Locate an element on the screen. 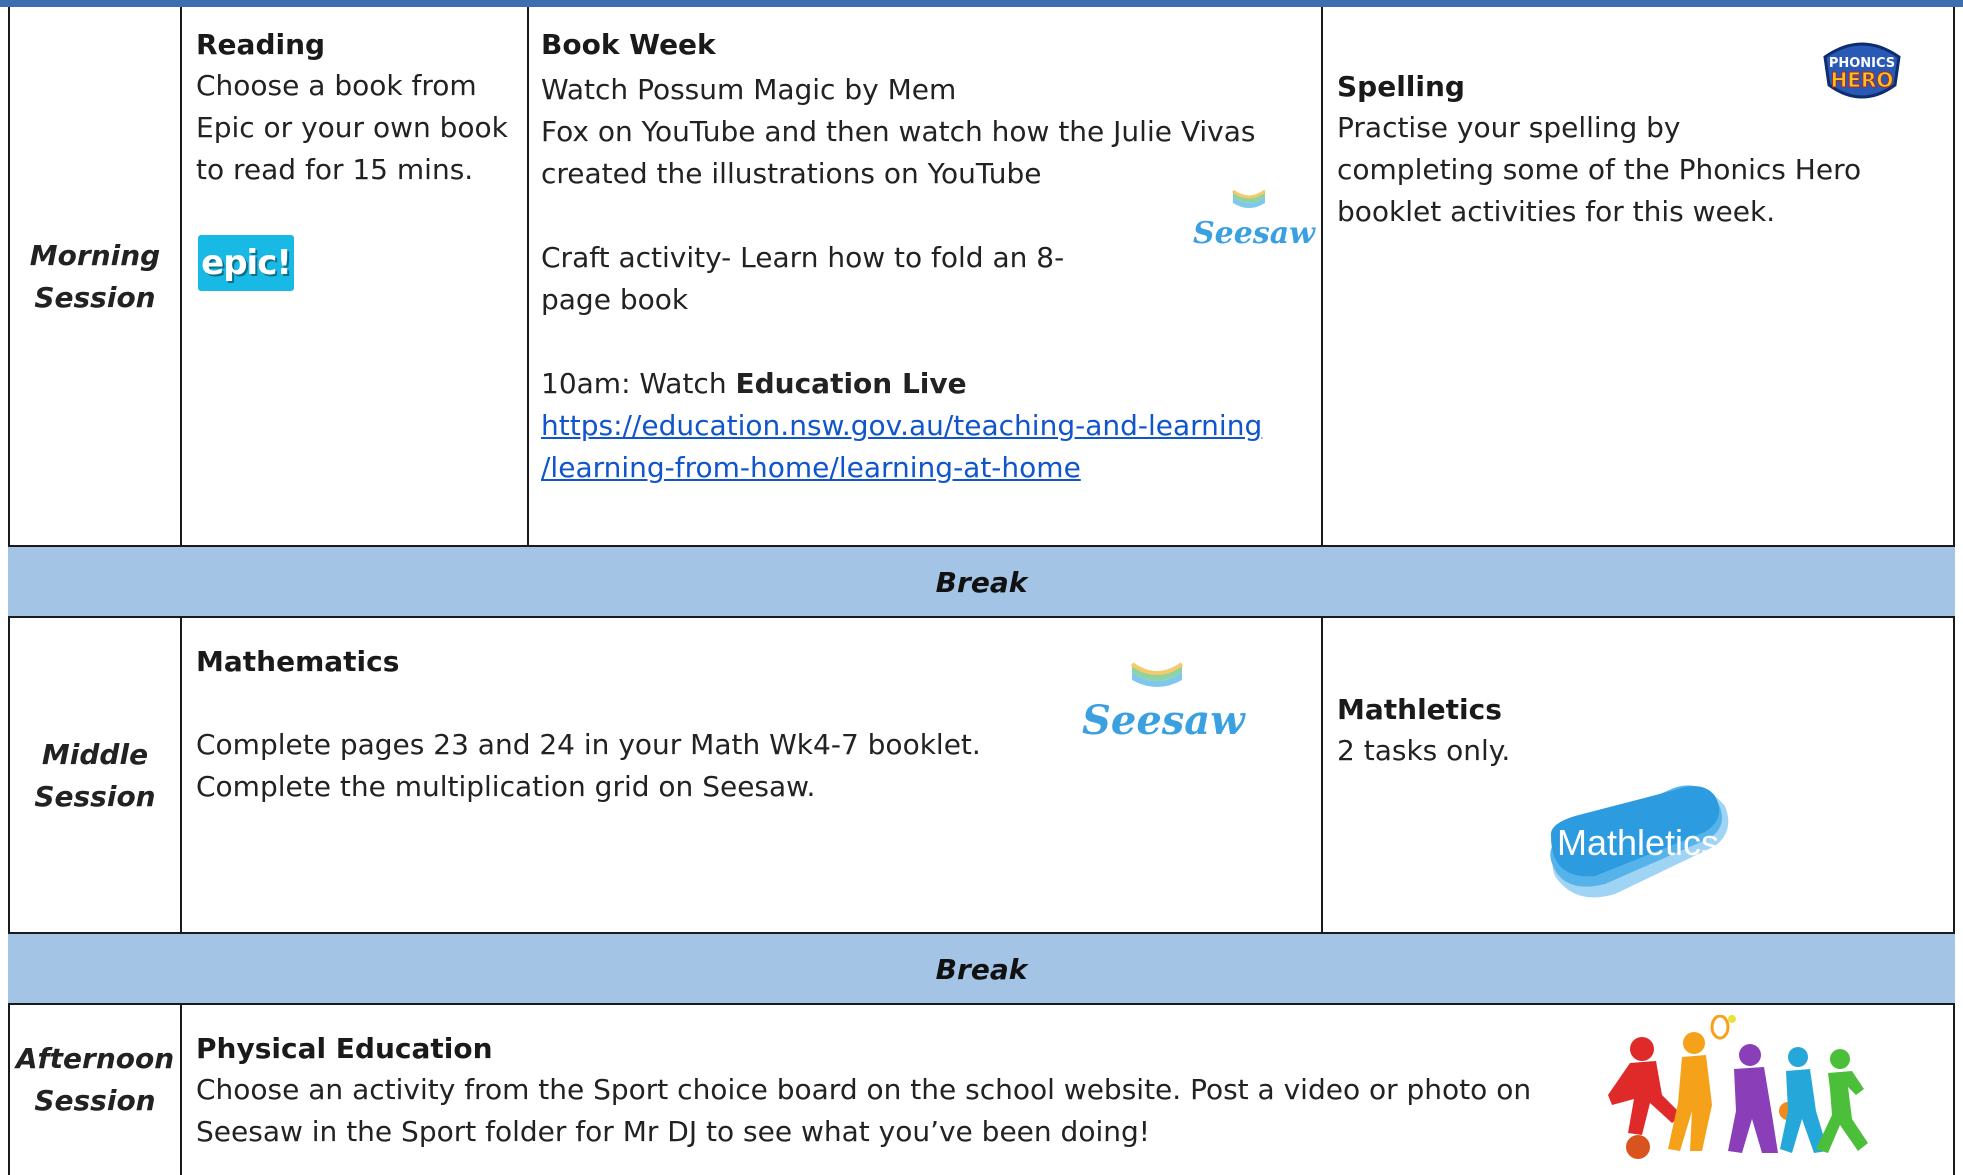  afternoon-session-label: Afternoon Session is located at coordinates (95, 1079).